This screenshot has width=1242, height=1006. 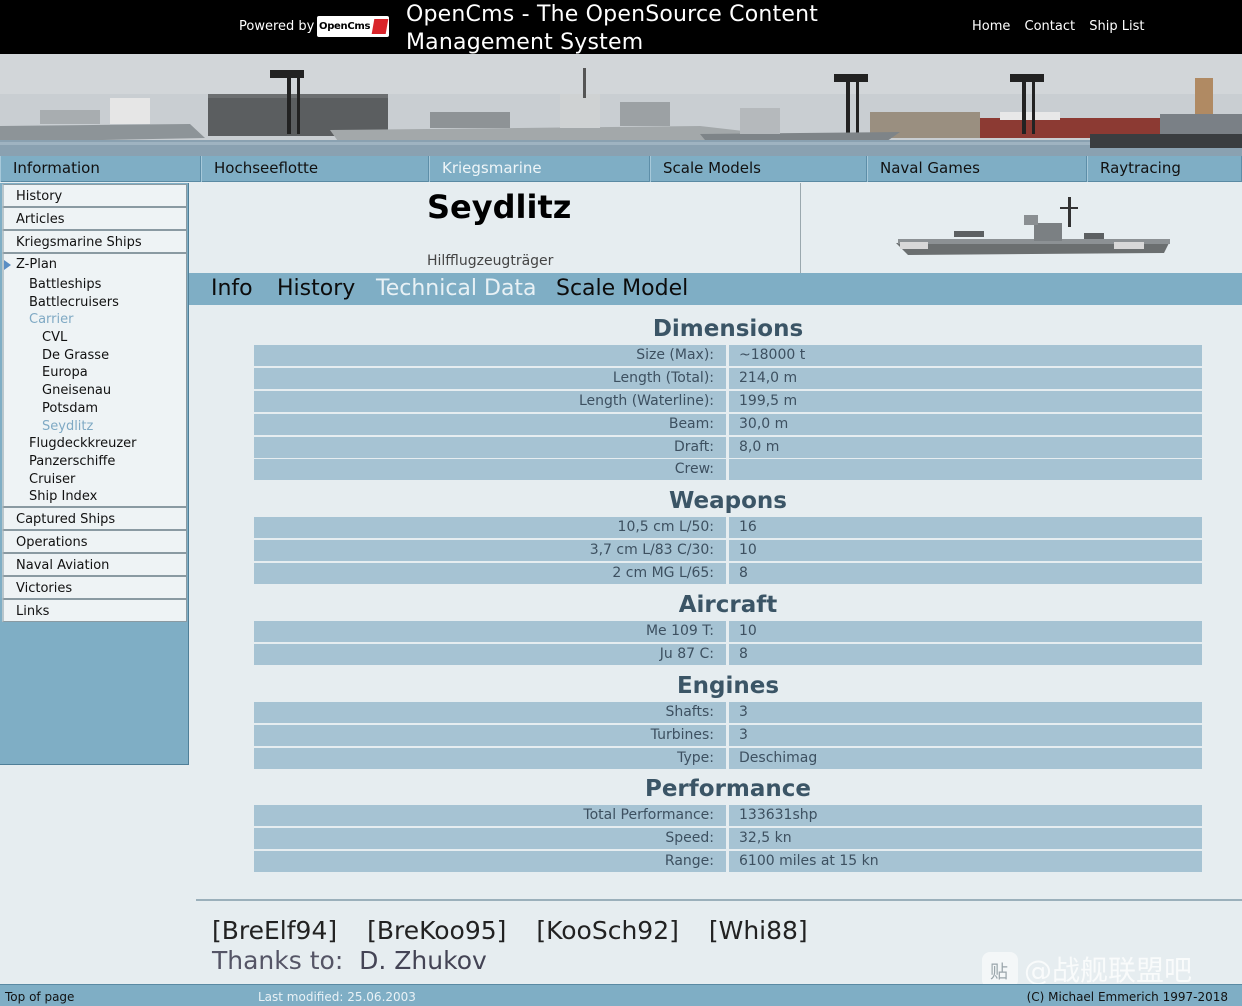 What do you see at coordinates (809, 861) in the screenshot?
I see `spec-value: 6100 miles at 15 kn` at bounding box center [809, 861].